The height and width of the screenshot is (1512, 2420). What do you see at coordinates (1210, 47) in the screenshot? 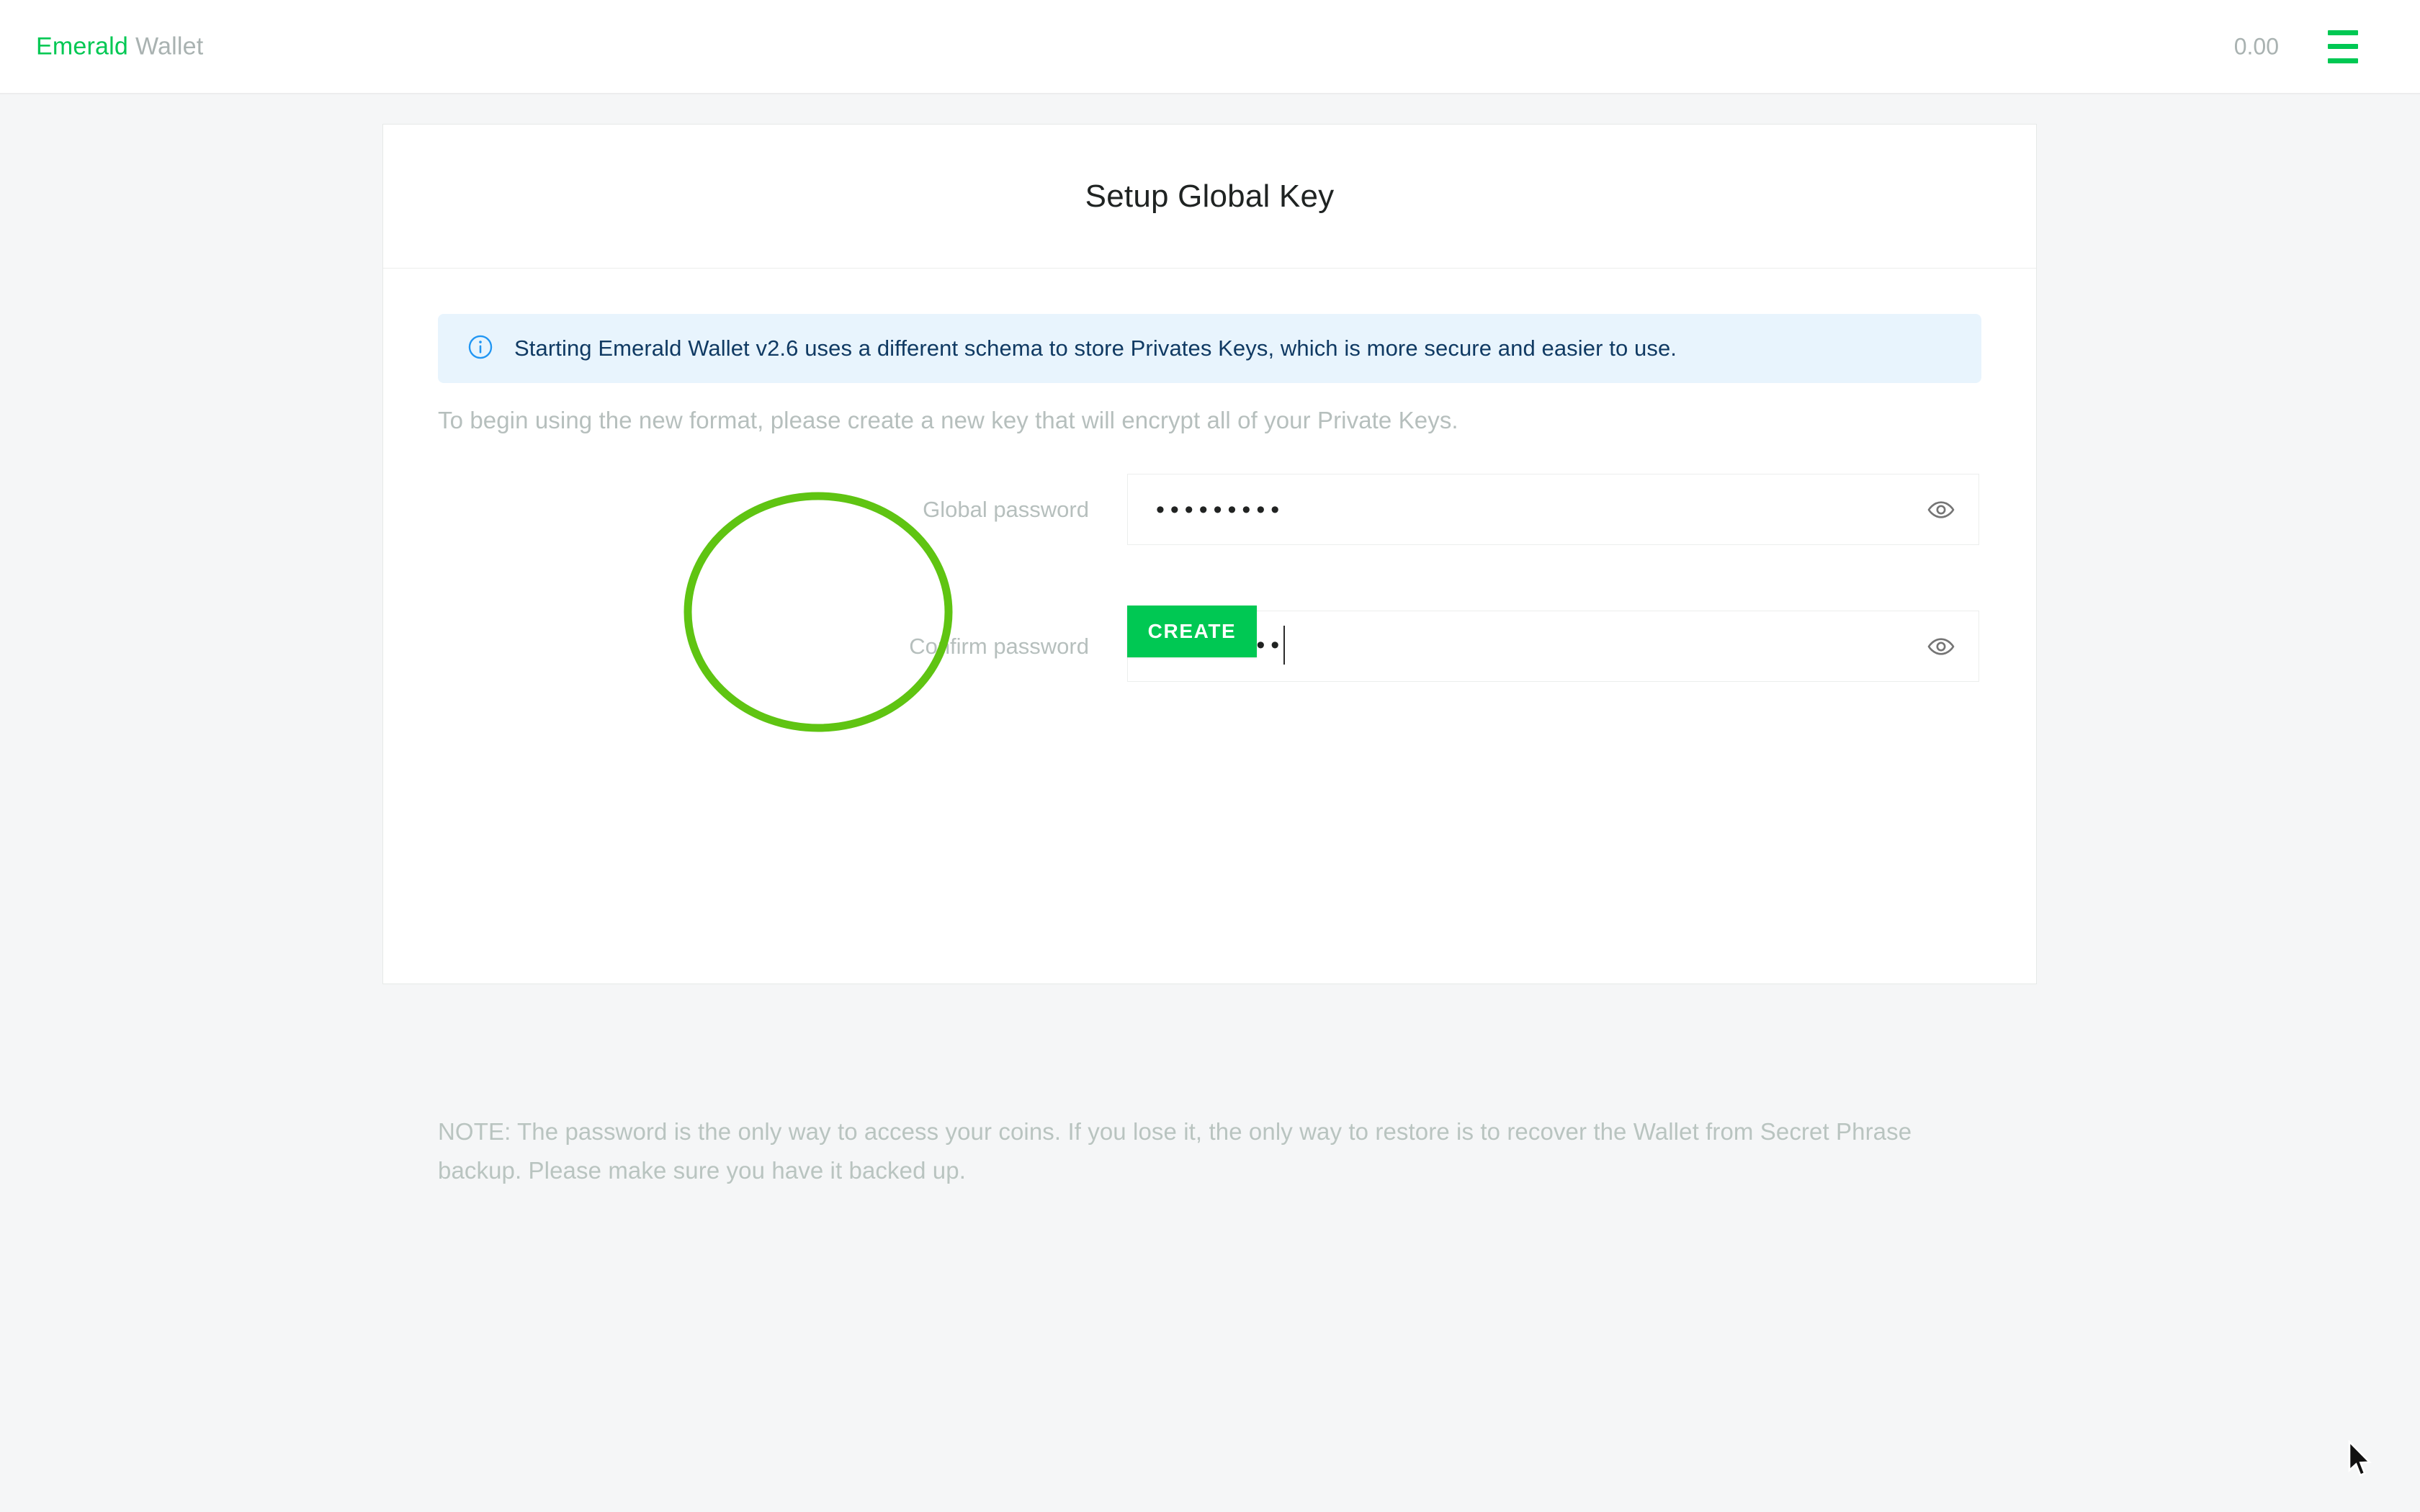
I see `top-navigation-bar: Emerald Wallet 0.00` at bounding box center [1210, 47].